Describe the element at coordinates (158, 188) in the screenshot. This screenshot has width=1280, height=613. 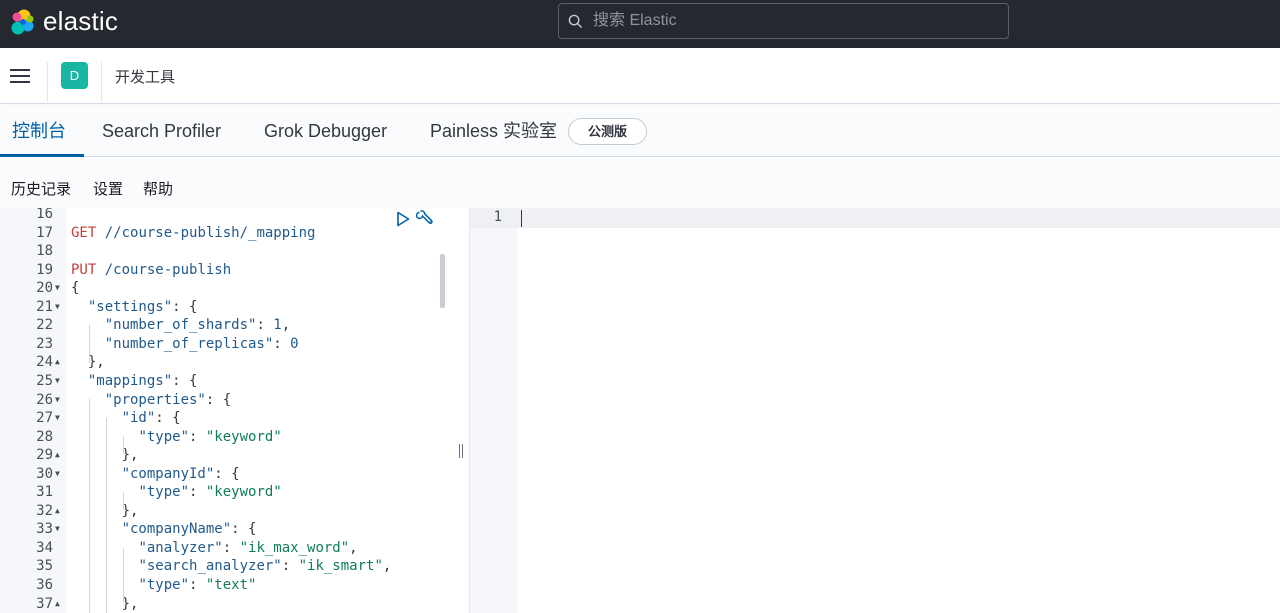
I see `help-link: 帮助` at that location.